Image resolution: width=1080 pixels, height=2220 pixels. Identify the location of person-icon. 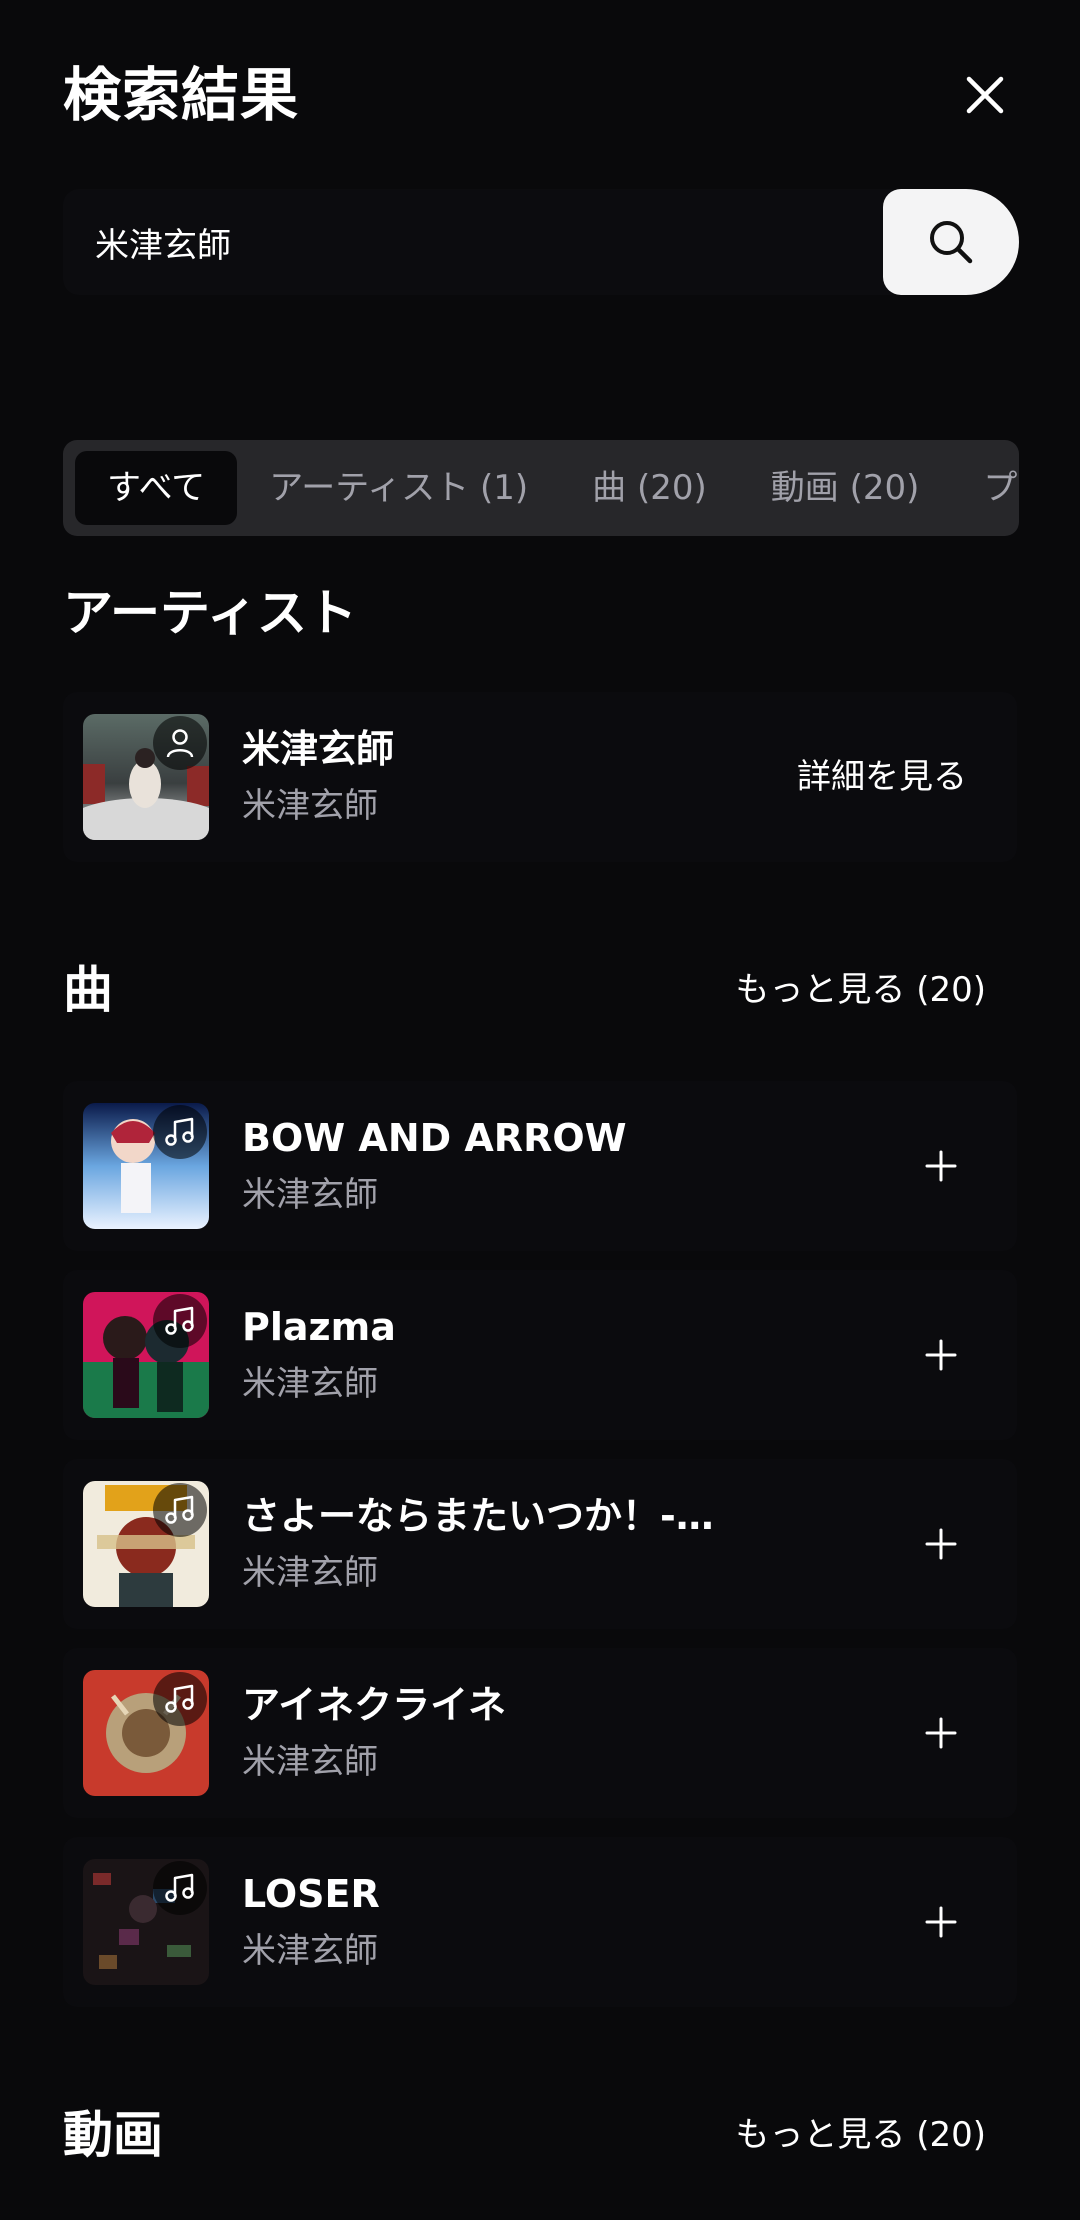
(180, 743).